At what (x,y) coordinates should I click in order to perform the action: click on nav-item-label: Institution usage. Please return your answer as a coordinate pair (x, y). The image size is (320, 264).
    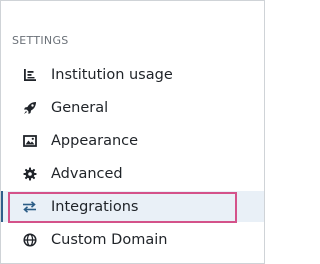
    Looking at the image, I should click on (112, 74).